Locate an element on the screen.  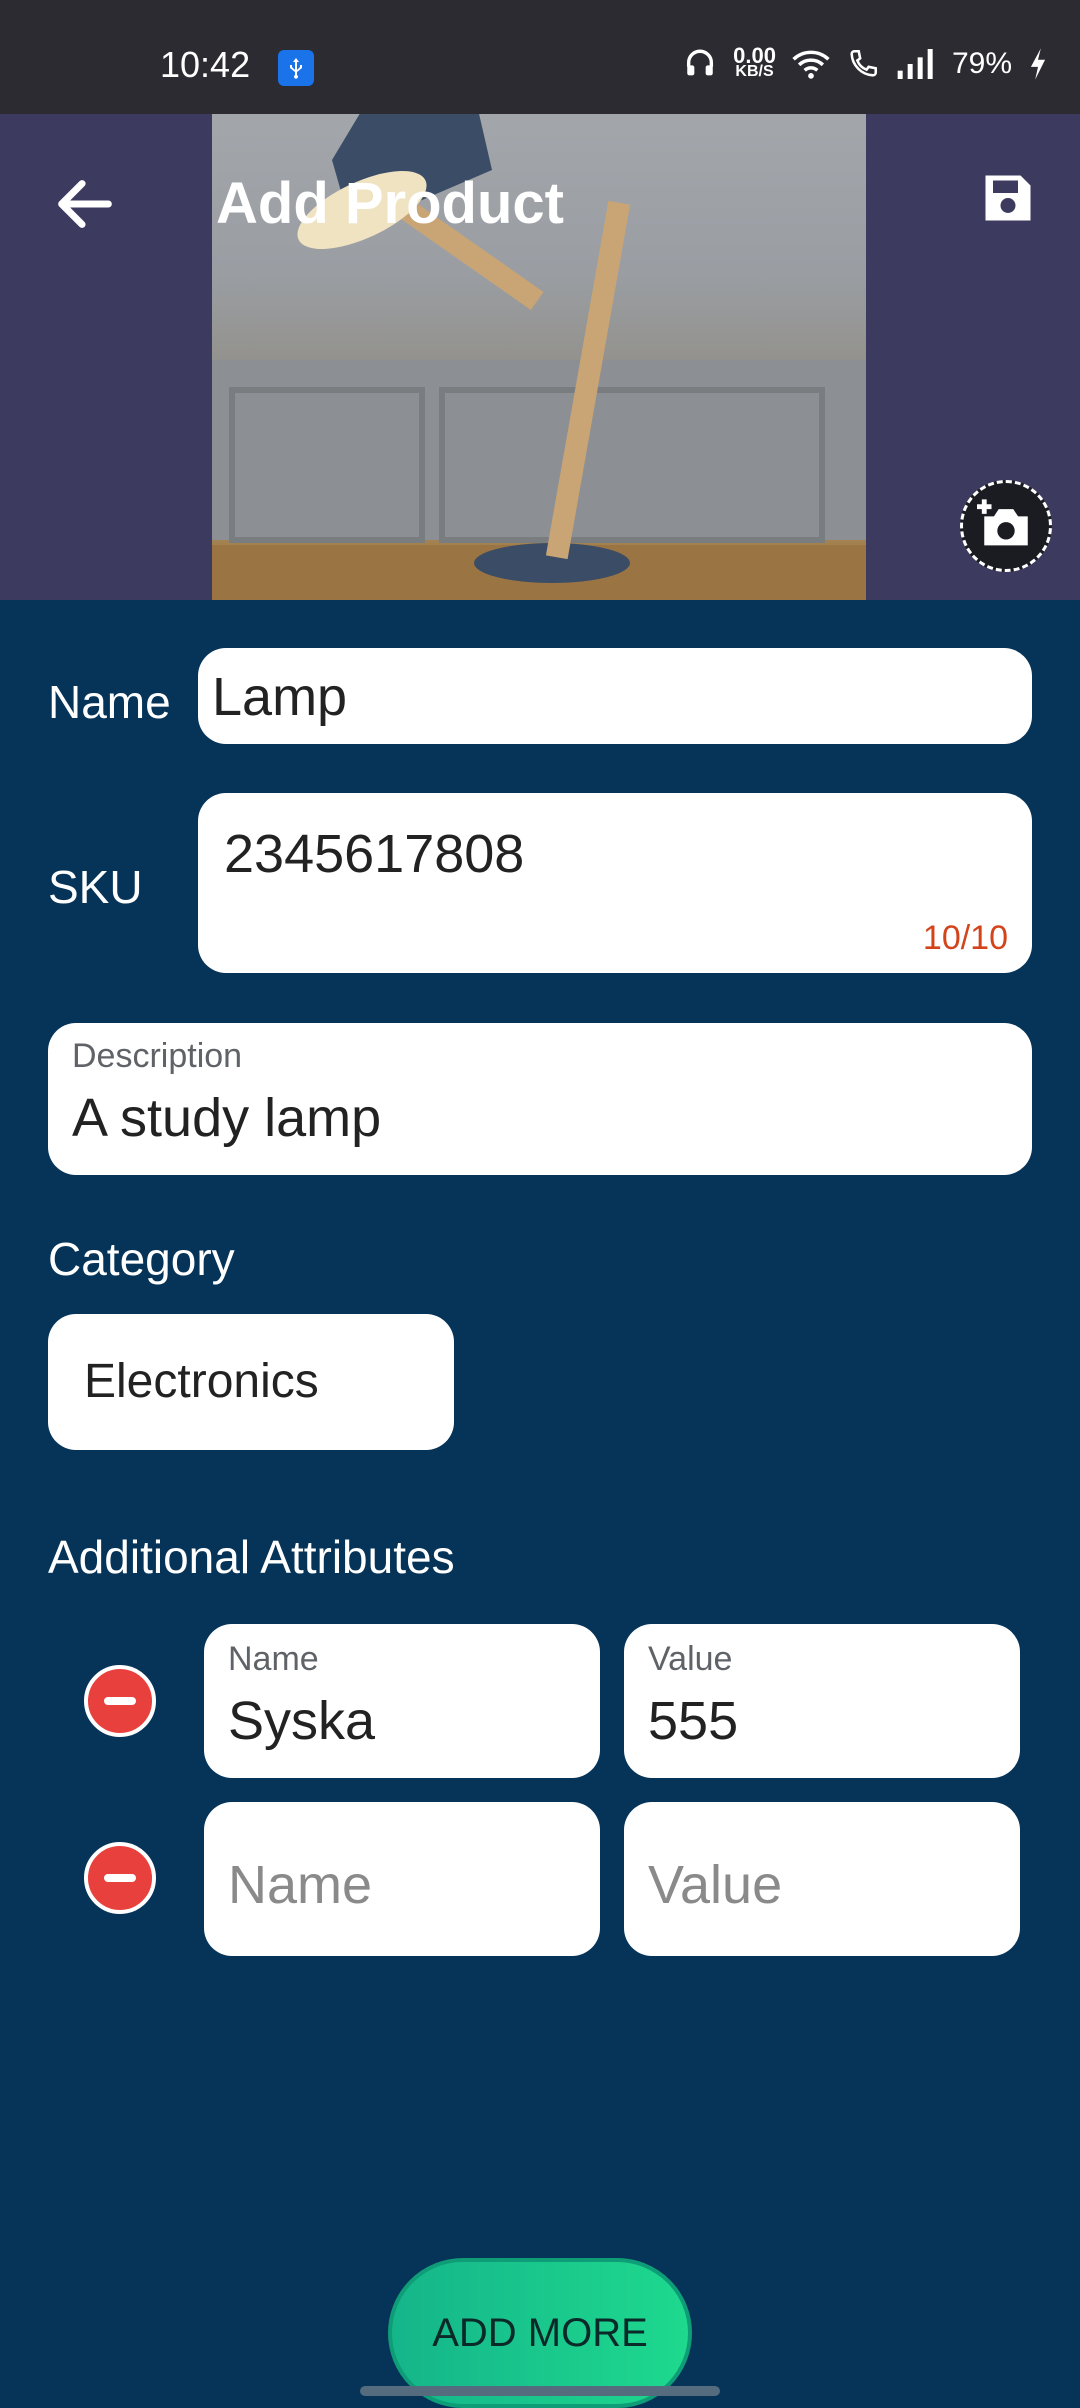
save-button is located at coordinates (1008, 198).